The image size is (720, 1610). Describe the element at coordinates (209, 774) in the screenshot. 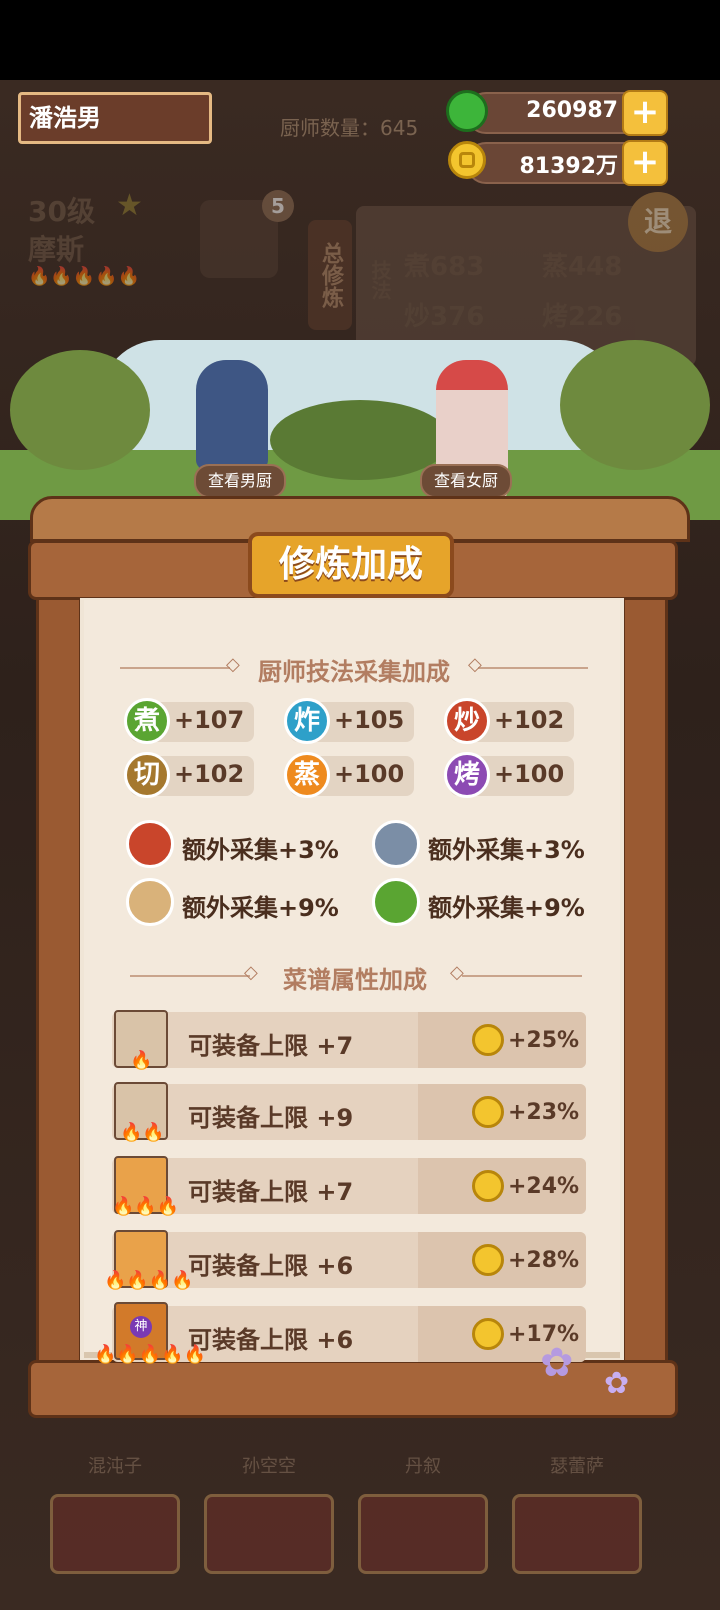

I see `cut-skill-value: +102` at that location.